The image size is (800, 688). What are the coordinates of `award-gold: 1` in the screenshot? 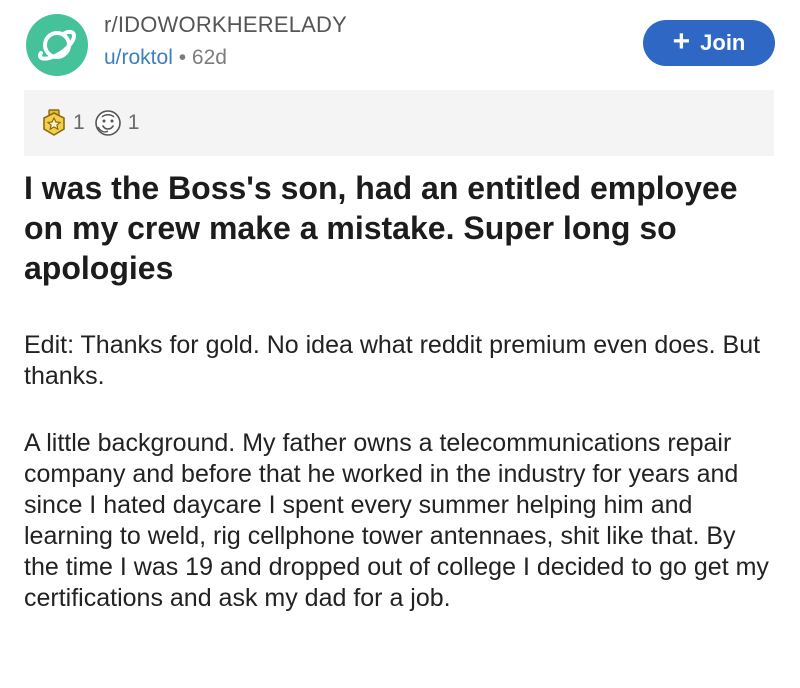 It's located at (62, 123).